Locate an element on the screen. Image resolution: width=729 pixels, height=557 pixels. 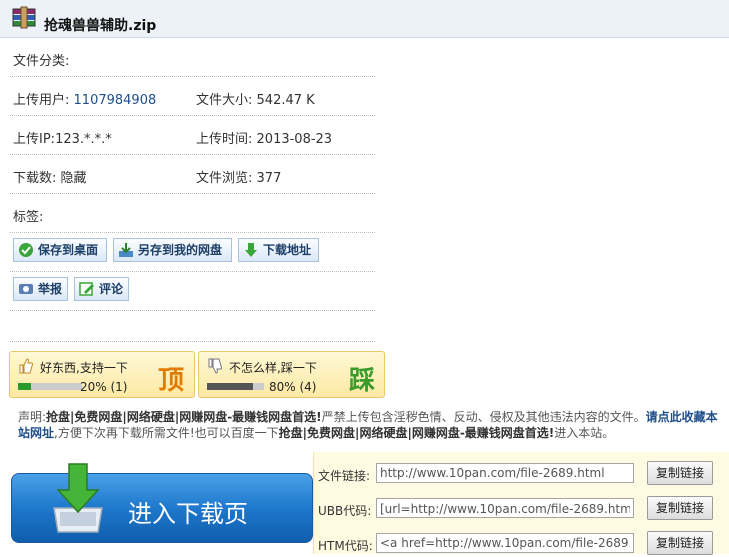
share-links-panel: 文件链接: 复制链接 UBB代码: 复制链接 HTM代码: 复制链接 is located at coordinates (521, 503).